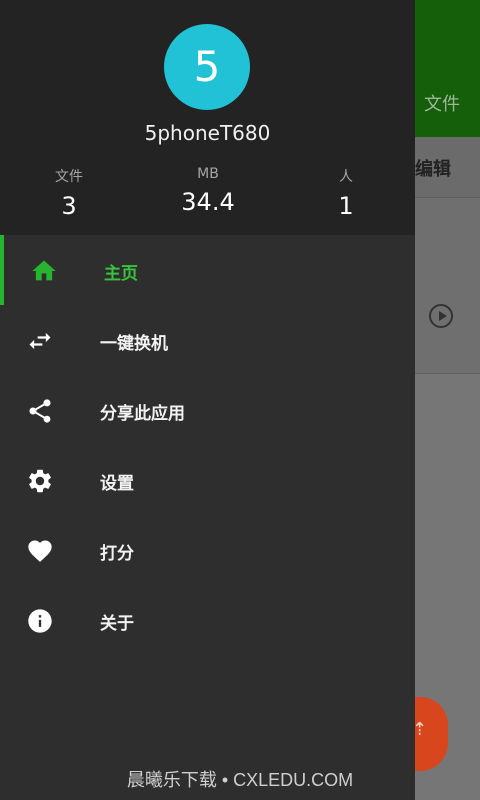  What do you see at coordinates (40, 481) in the screenshot?
I see `gear-icon` at bounding box center [40, 481].